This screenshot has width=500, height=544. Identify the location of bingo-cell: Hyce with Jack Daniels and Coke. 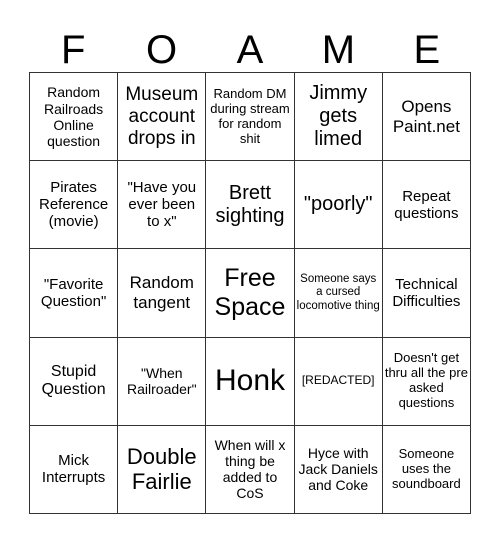
(338, 469).